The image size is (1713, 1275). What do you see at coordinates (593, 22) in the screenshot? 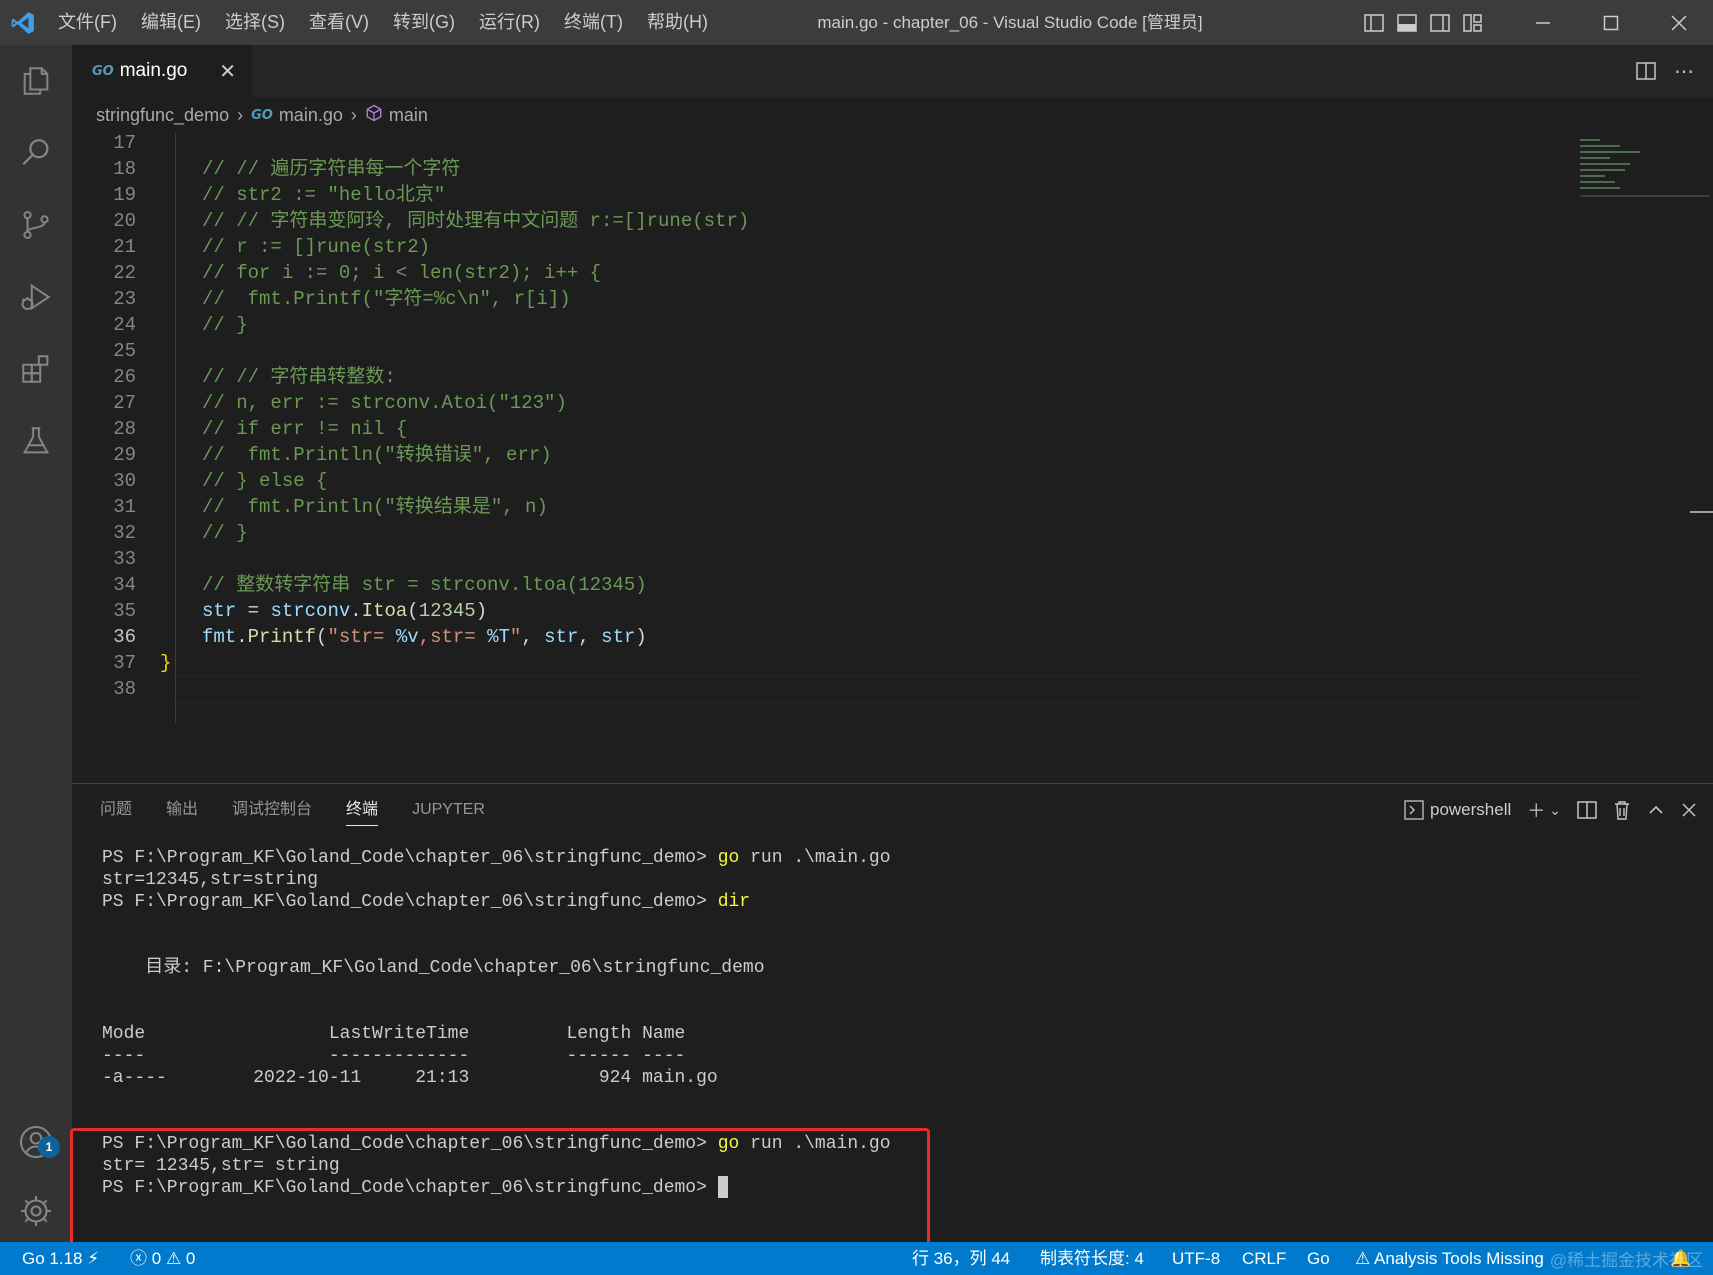
I see `menu-terminal: 终端(T)` at bounding box center [593, 22].